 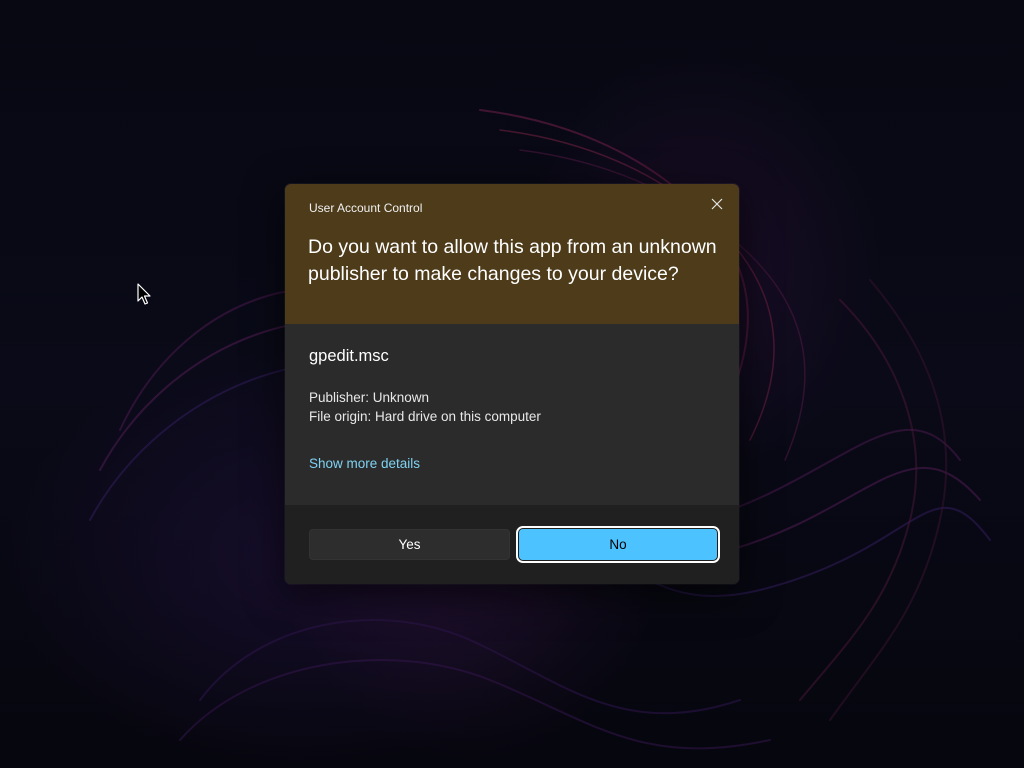 I want to click on yes-button: Yes, so click(x=409, y=544).